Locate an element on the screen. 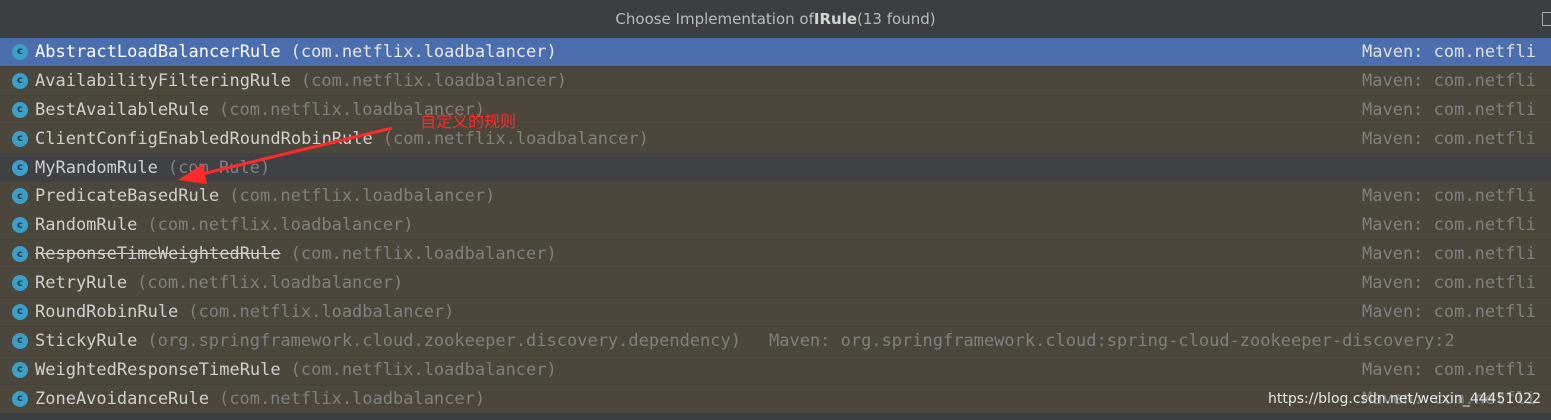  class-name: ClientConfigEnabledRoundRobinRule is located at coordinates (204, 138).